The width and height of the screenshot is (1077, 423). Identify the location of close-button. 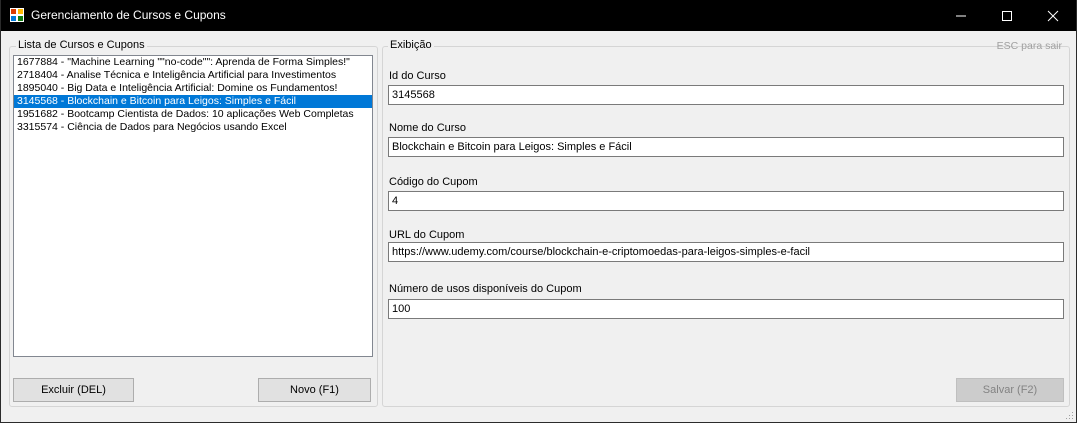
(1053, 15).